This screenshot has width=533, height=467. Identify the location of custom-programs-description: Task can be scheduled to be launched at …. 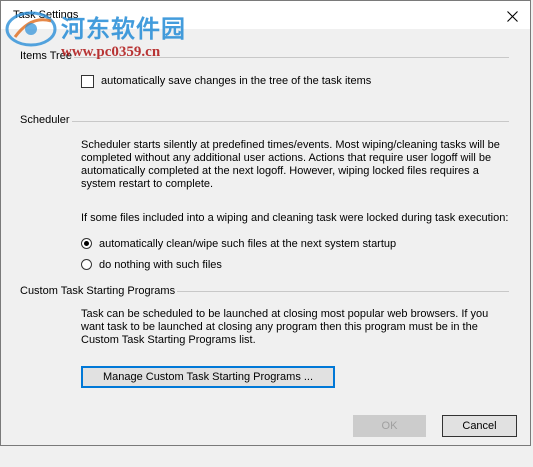
(285, 327).